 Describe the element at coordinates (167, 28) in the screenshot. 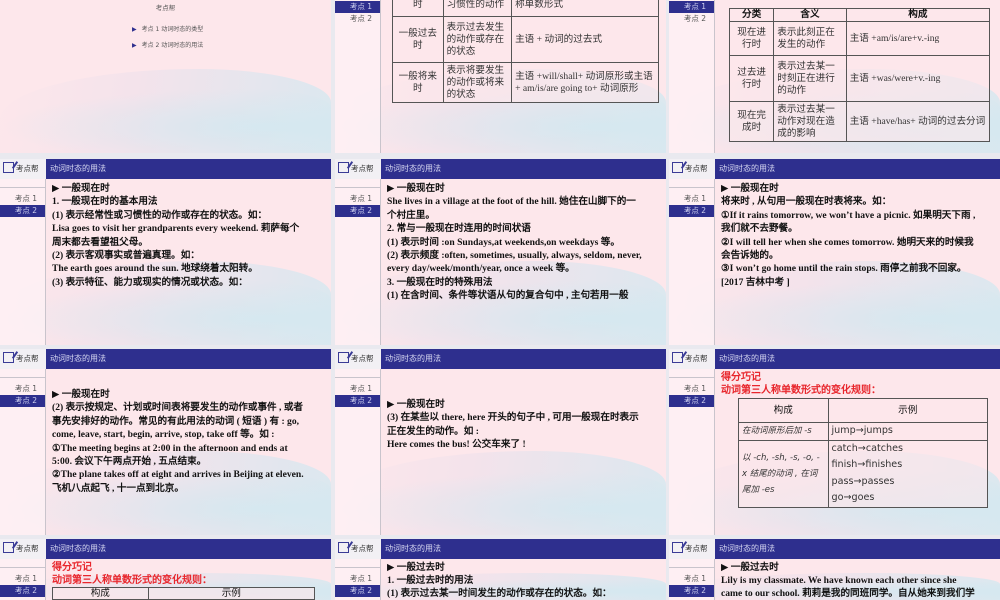

I see `toc-item: ▶ 考点 1 动词时态的类型` at that location.